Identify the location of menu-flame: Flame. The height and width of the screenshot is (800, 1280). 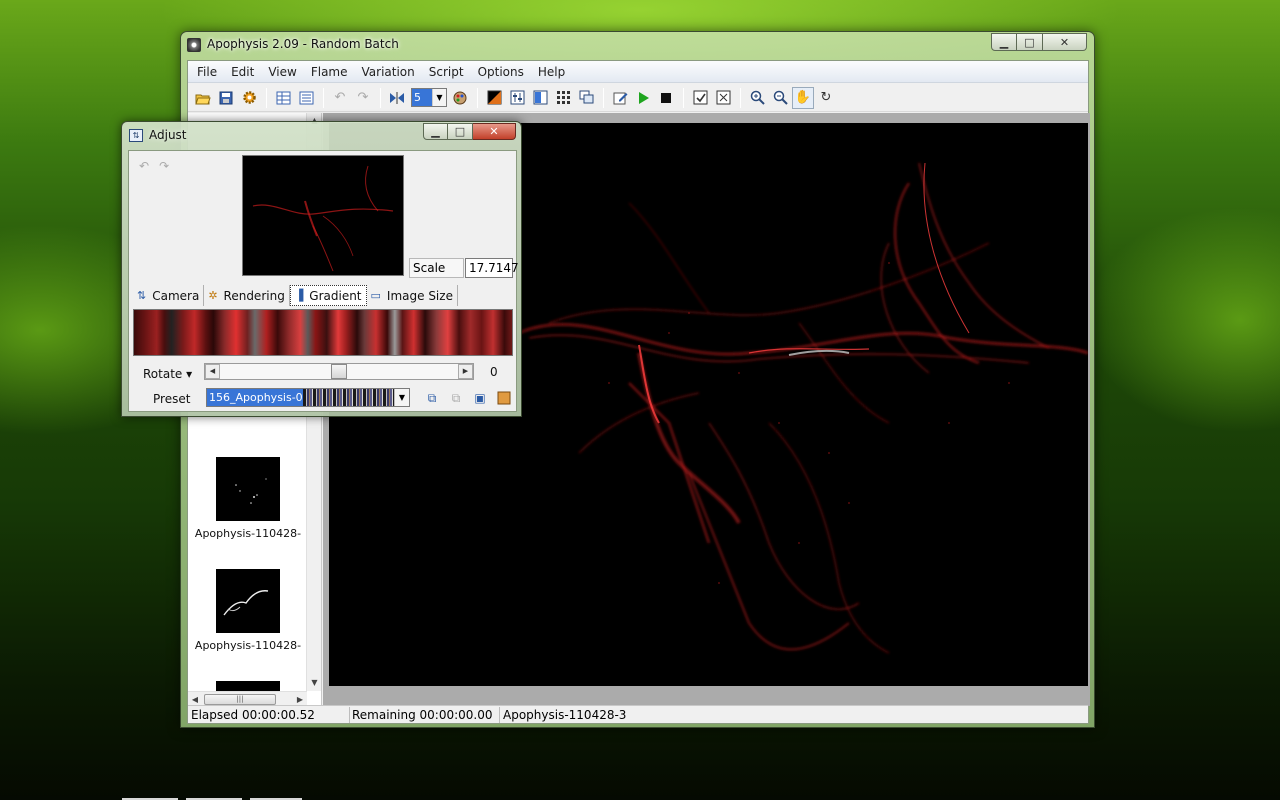
(329, 72).